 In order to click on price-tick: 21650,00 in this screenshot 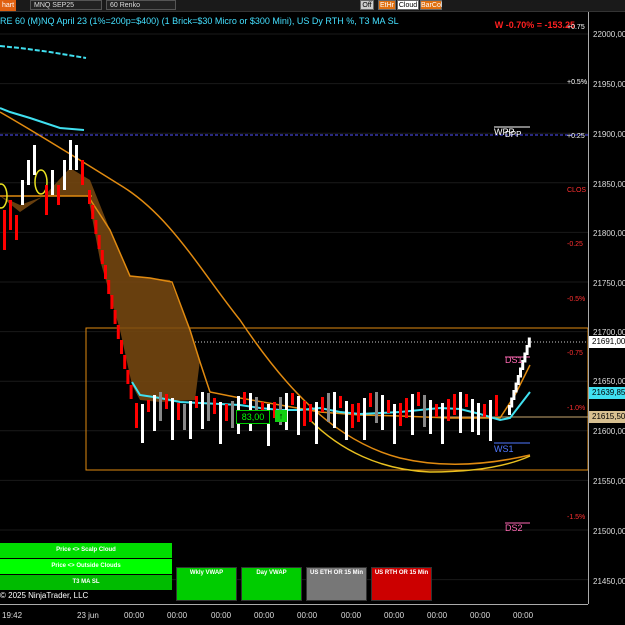, I will do `click(609, 381)`.